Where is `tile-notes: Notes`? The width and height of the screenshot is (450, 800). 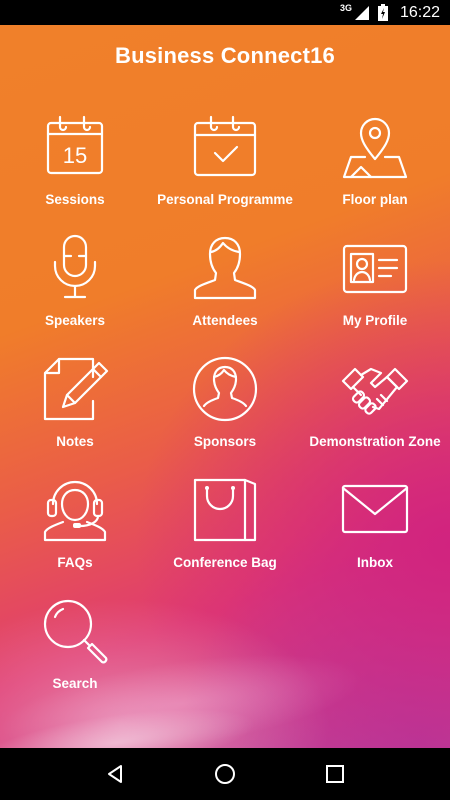 tile-notes: Notes is located at coordinates (75, 415).